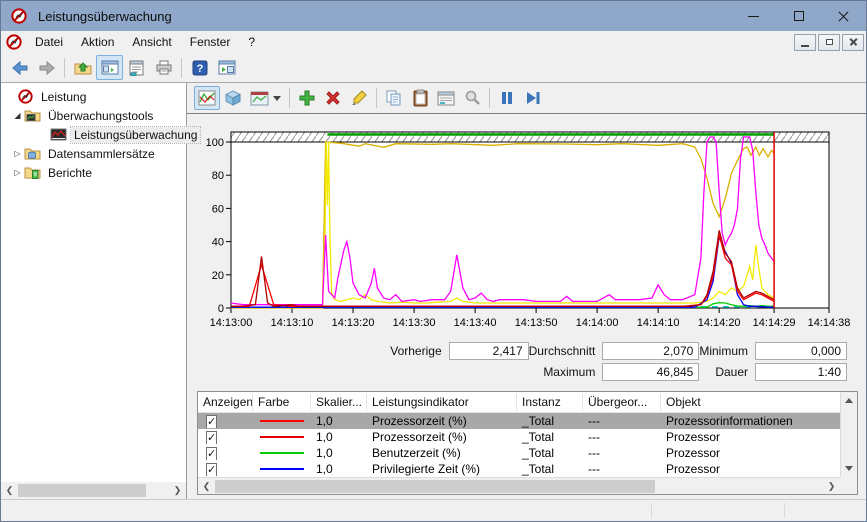 The image size is (867, 522). I want to click on copy-properties-button, so click(394, 98).